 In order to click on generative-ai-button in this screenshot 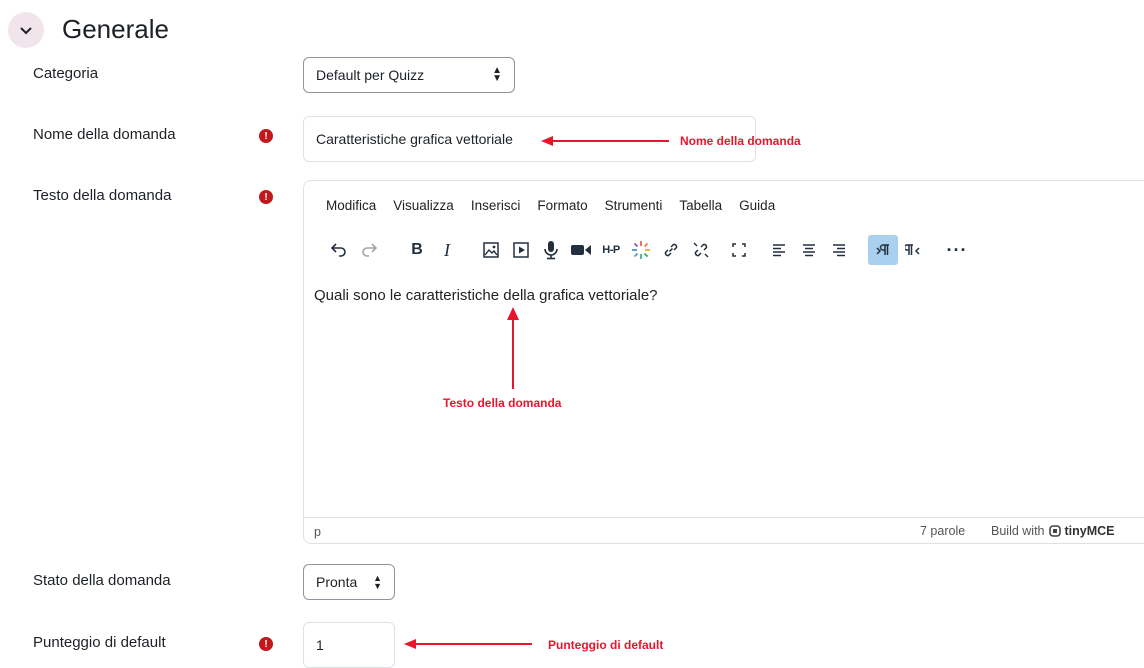, I will do `click(641, 250)`.